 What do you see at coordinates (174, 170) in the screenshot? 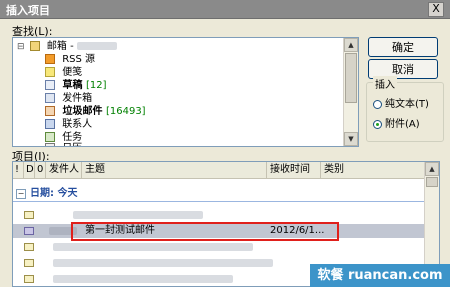
I see `column-subject: 主题` at bounding box center [174, 170].